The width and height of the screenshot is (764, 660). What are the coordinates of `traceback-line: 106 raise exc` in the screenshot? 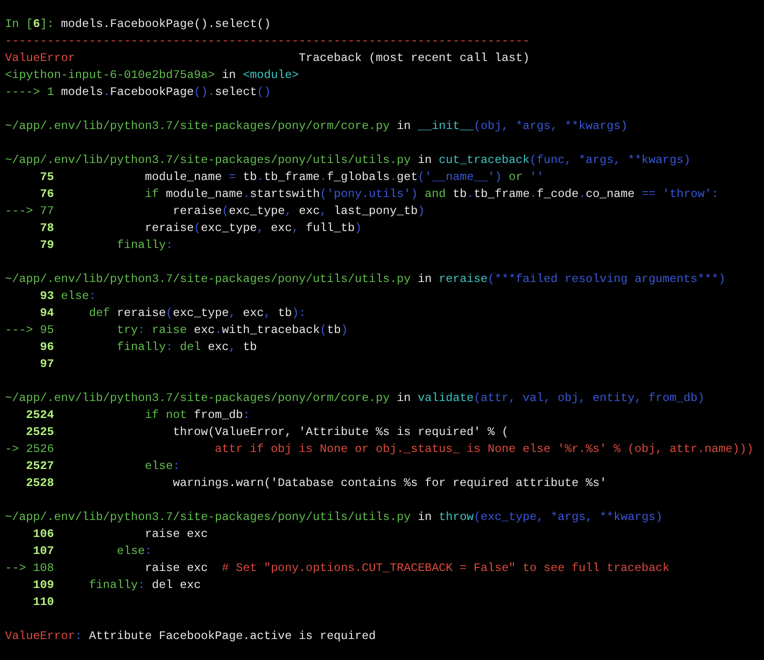 It's located at (120, 534).